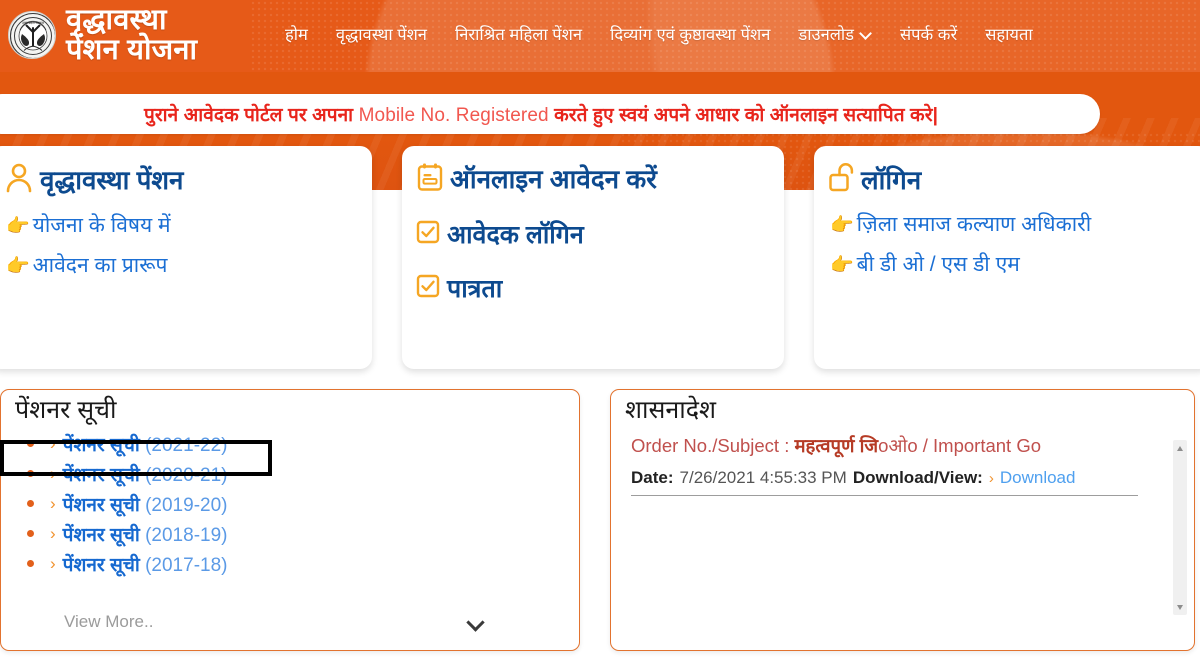 The height and width of the screenshot is (661, 1200). Describe the element at coordinates (32, 34) in the screenshot. I see `uttar-pradesh-government-emblem-icon: उत्तर प्रदेश सरकार` at that location.